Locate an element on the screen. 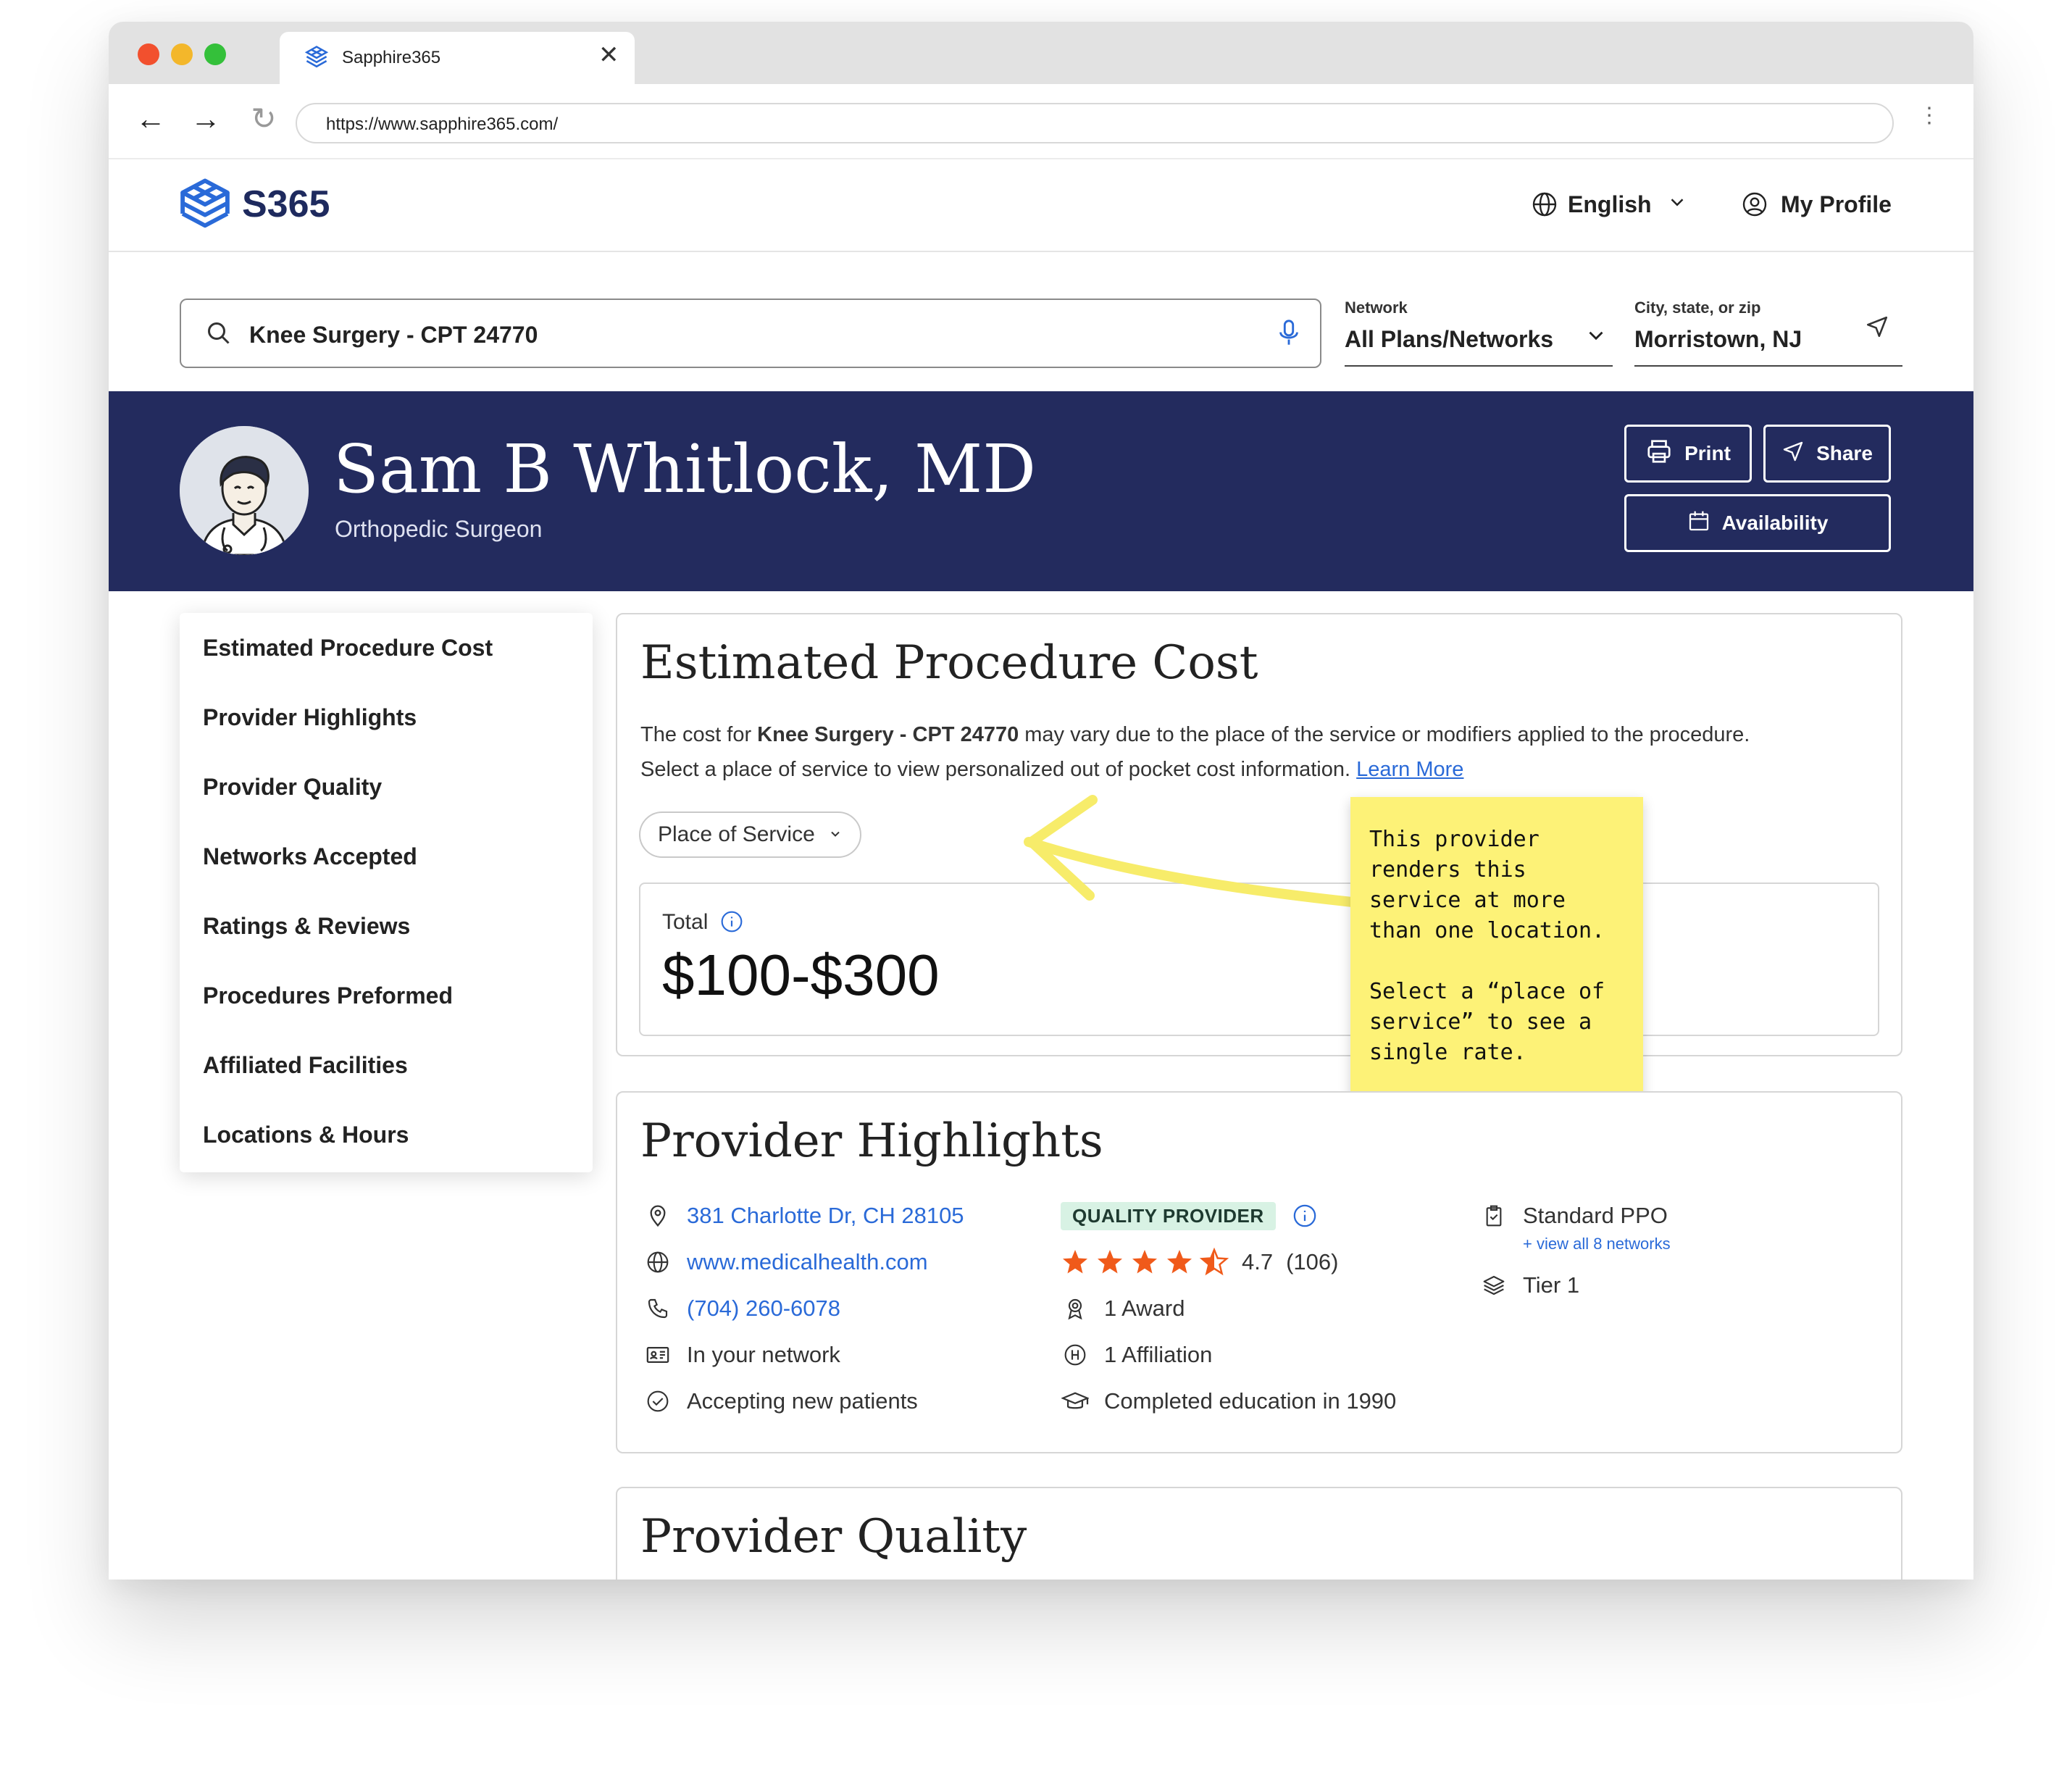  affiliation-text: 1 Affiliation is located at coordinates (1158, 1354).